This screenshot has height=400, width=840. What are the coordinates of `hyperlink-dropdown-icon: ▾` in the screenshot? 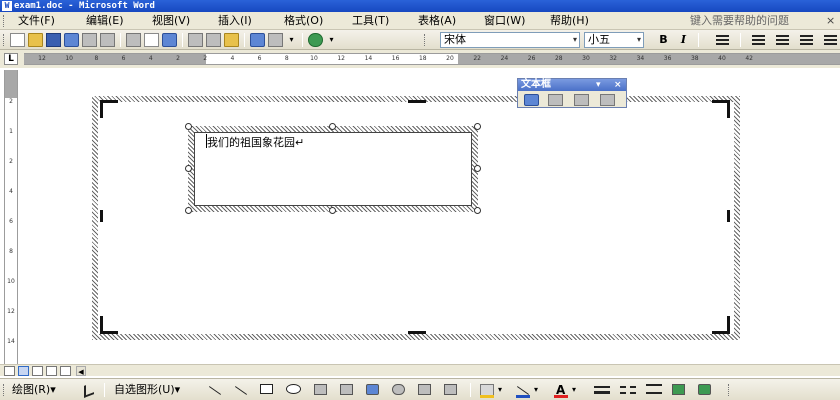 It's located at (331, 40).